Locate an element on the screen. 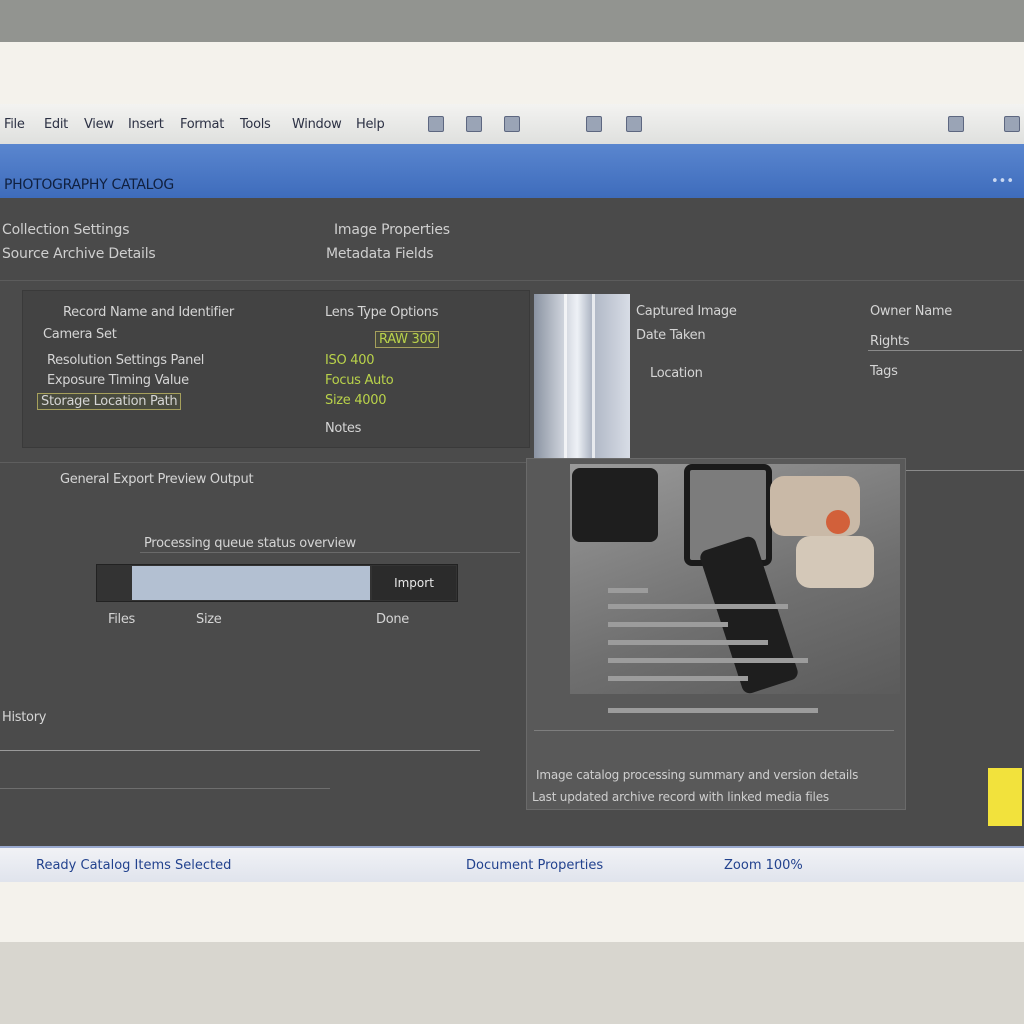 The image size is (1024, 1024). info-date-taken: Date Taken is located at coordinates (671, 335).